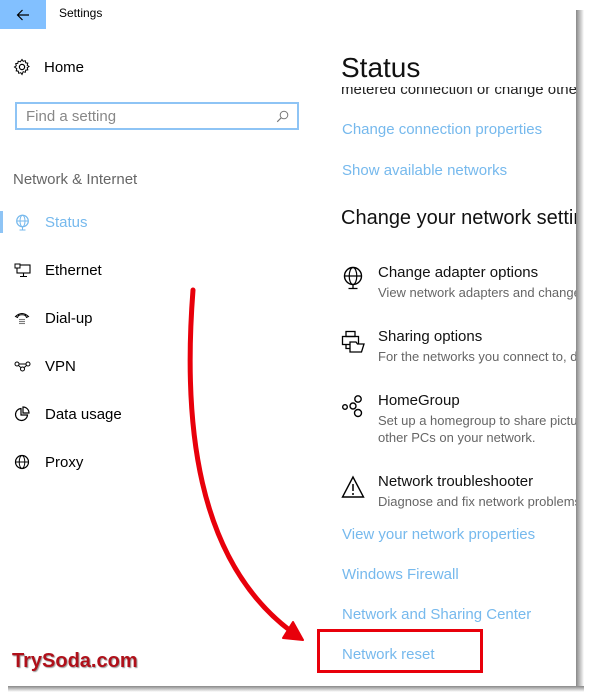 The height and width of the screenshot is (696, 590). I want to click on title-bar: Settings, so click(288, 14).